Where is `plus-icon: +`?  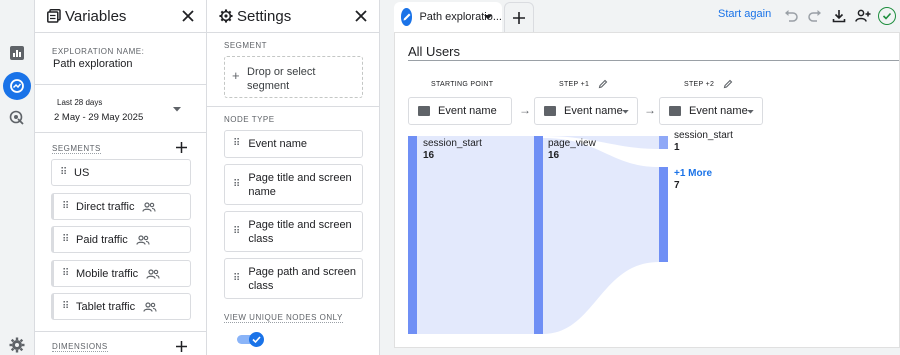
plus-icon: + is located at coordinates (236, 75).